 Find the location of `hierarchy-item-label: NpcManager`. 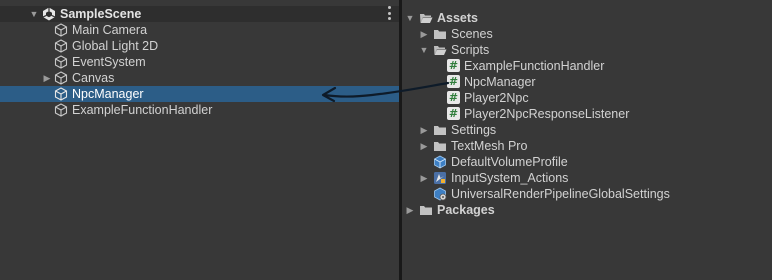

hierarchy-item-label: NpcManager is located at coordinates (108, 94).